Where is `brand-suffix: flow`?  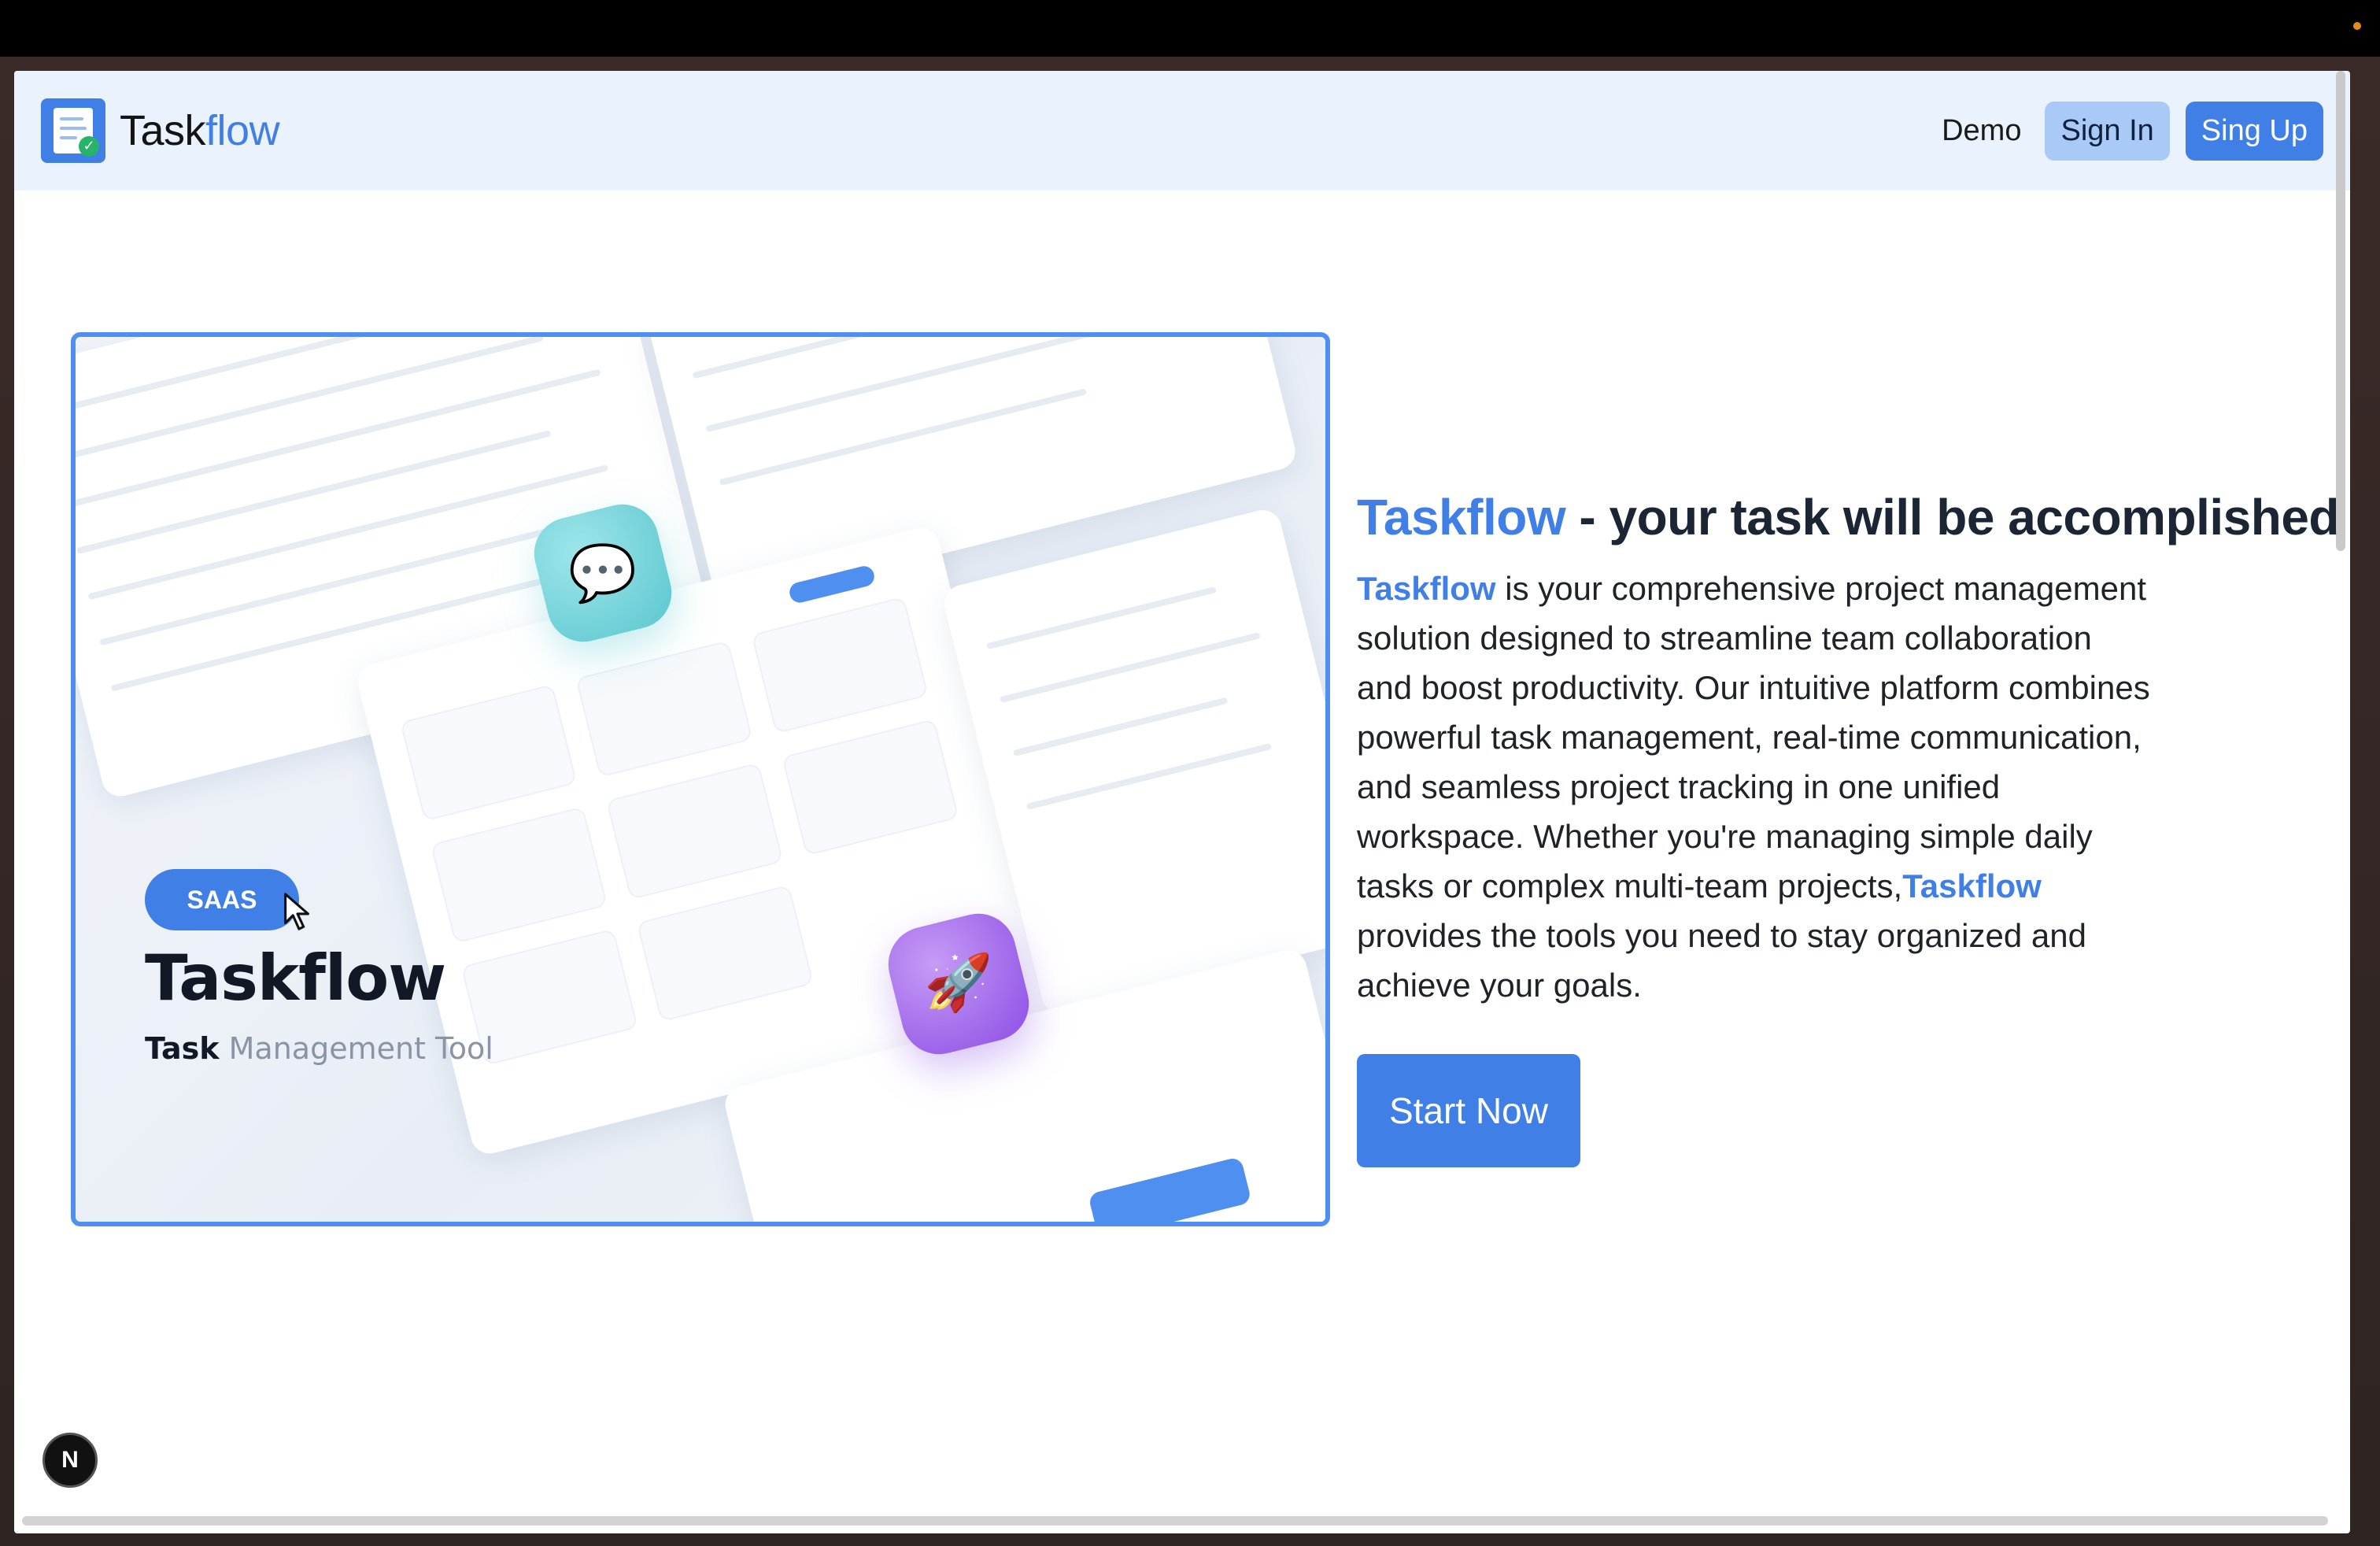 brand-suffix: flow is located at coordinates (243, 130).